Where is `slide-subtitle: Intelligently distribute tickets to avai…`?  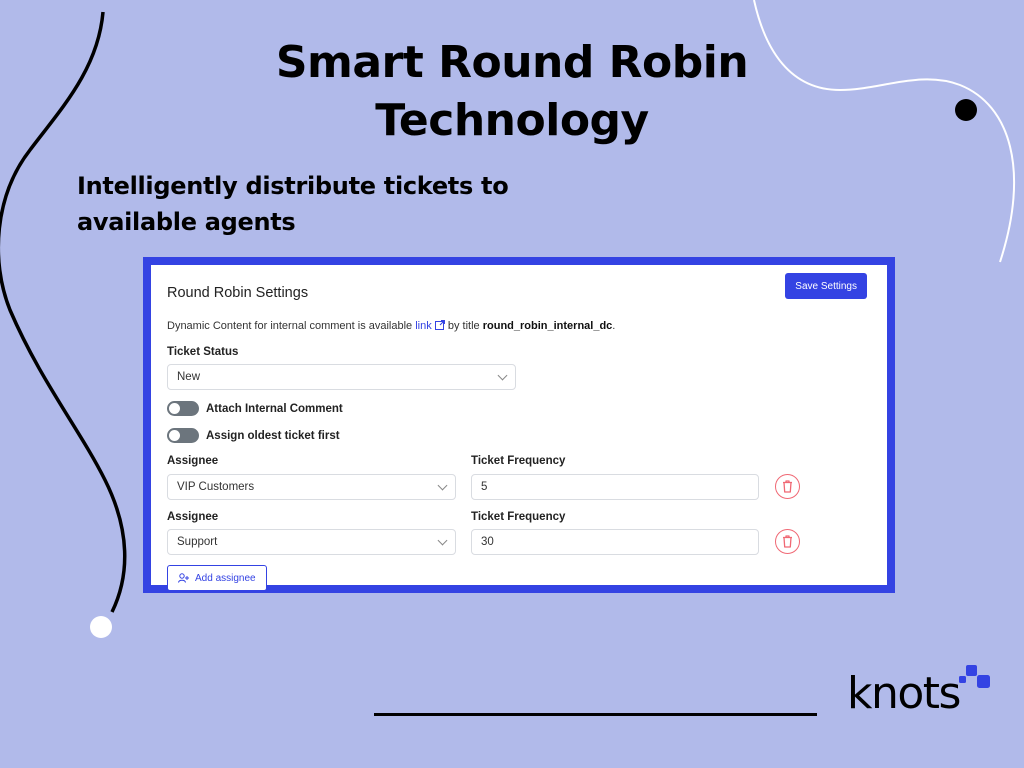 slide-subtitle: Intelligently distribute tickets to avai… is located at coordinates (327, 204).